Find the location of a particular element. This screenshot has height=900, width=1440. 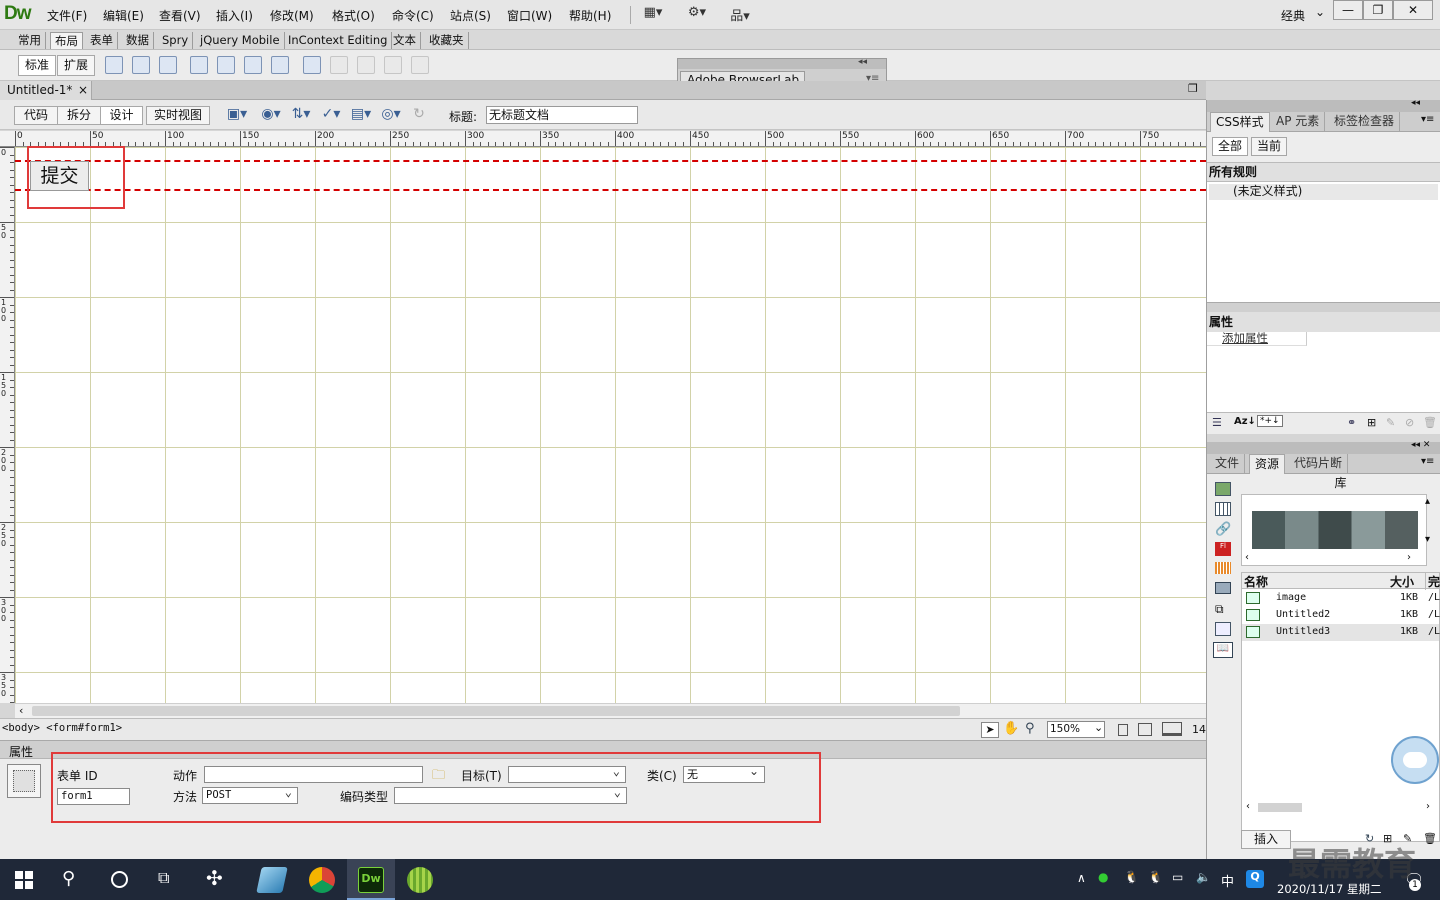

panel-grip is located at coordinates (782, 64).